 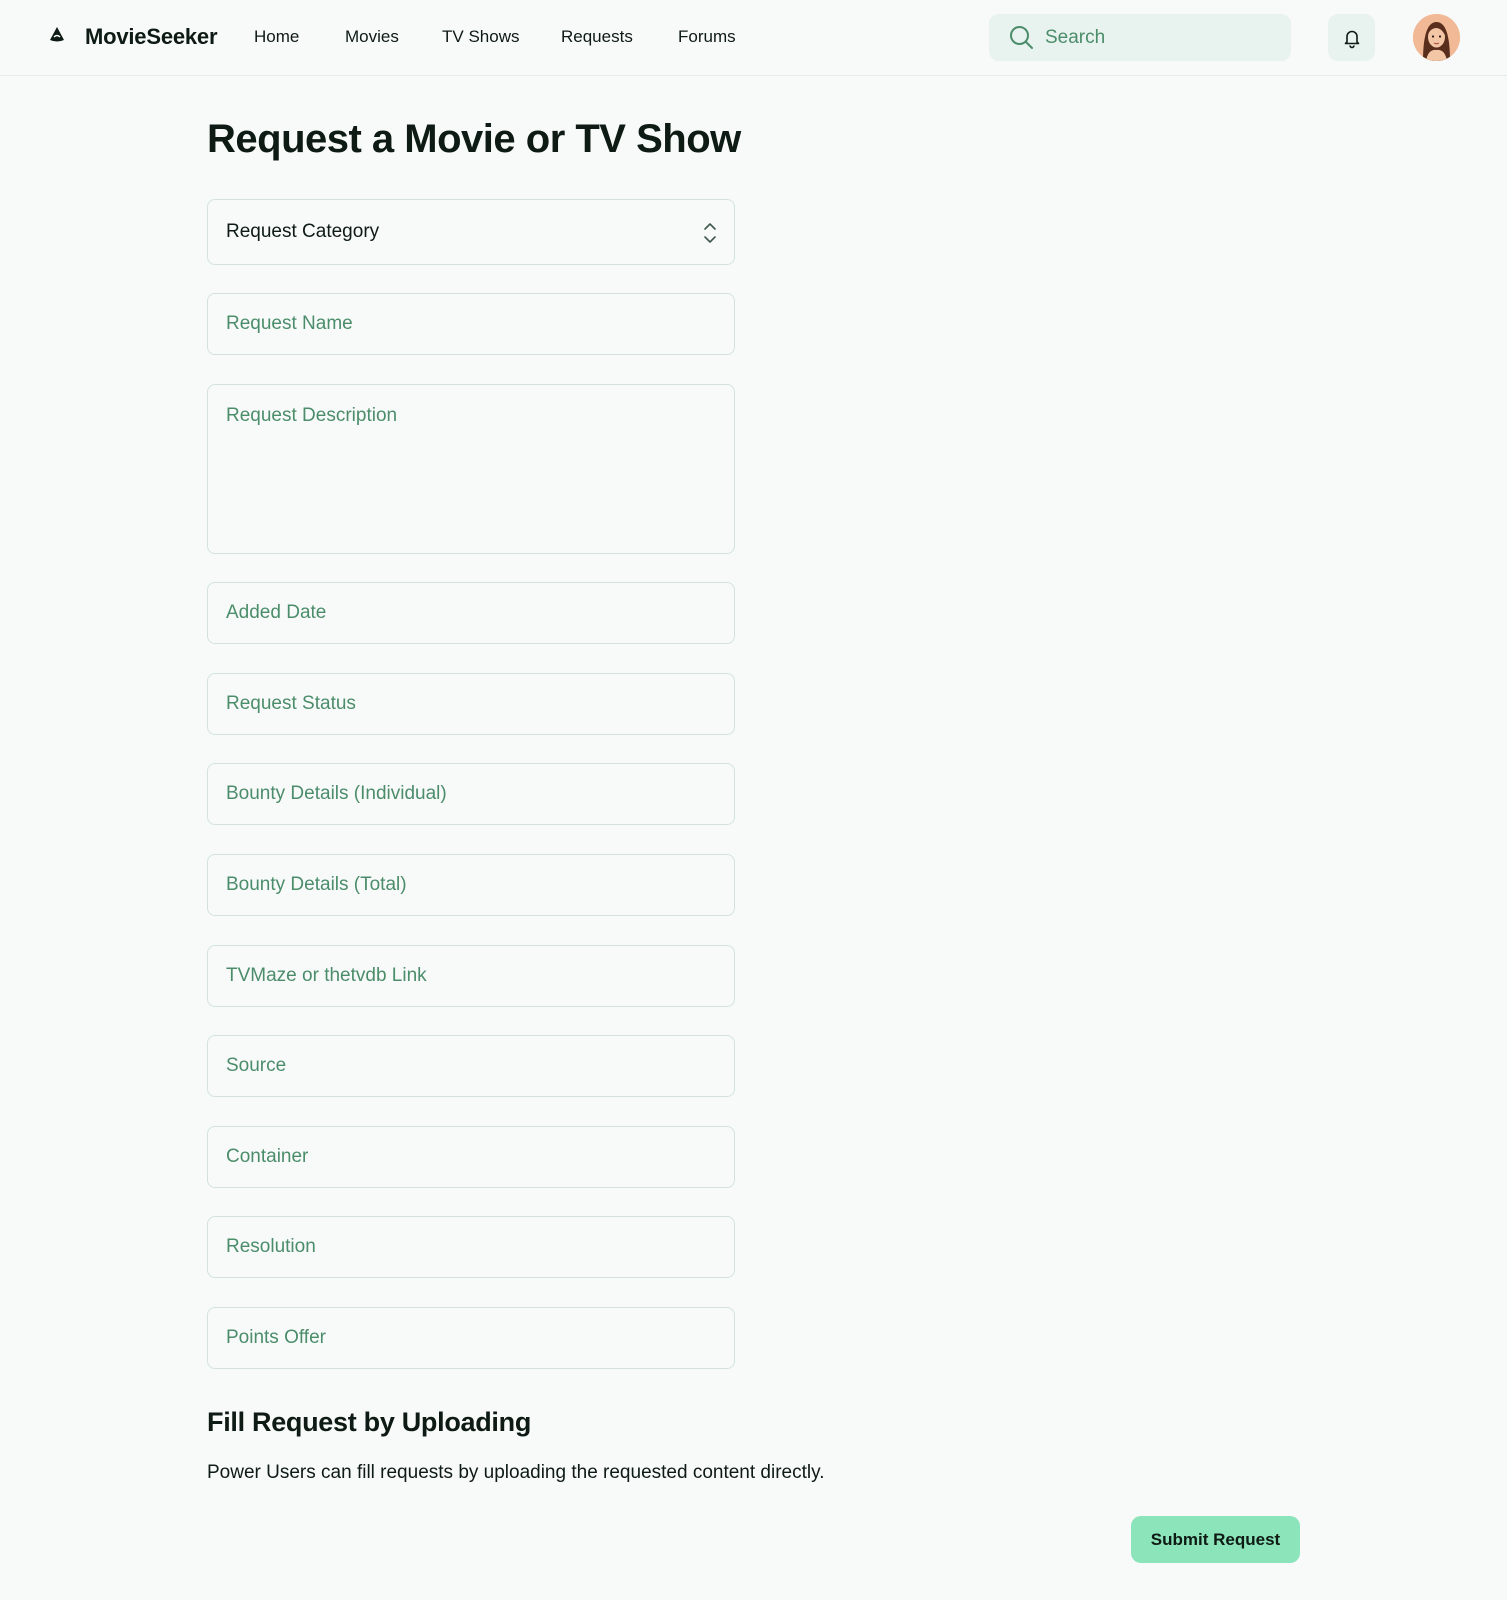 I want to click on request-status-input, so click(x=471, y=704).